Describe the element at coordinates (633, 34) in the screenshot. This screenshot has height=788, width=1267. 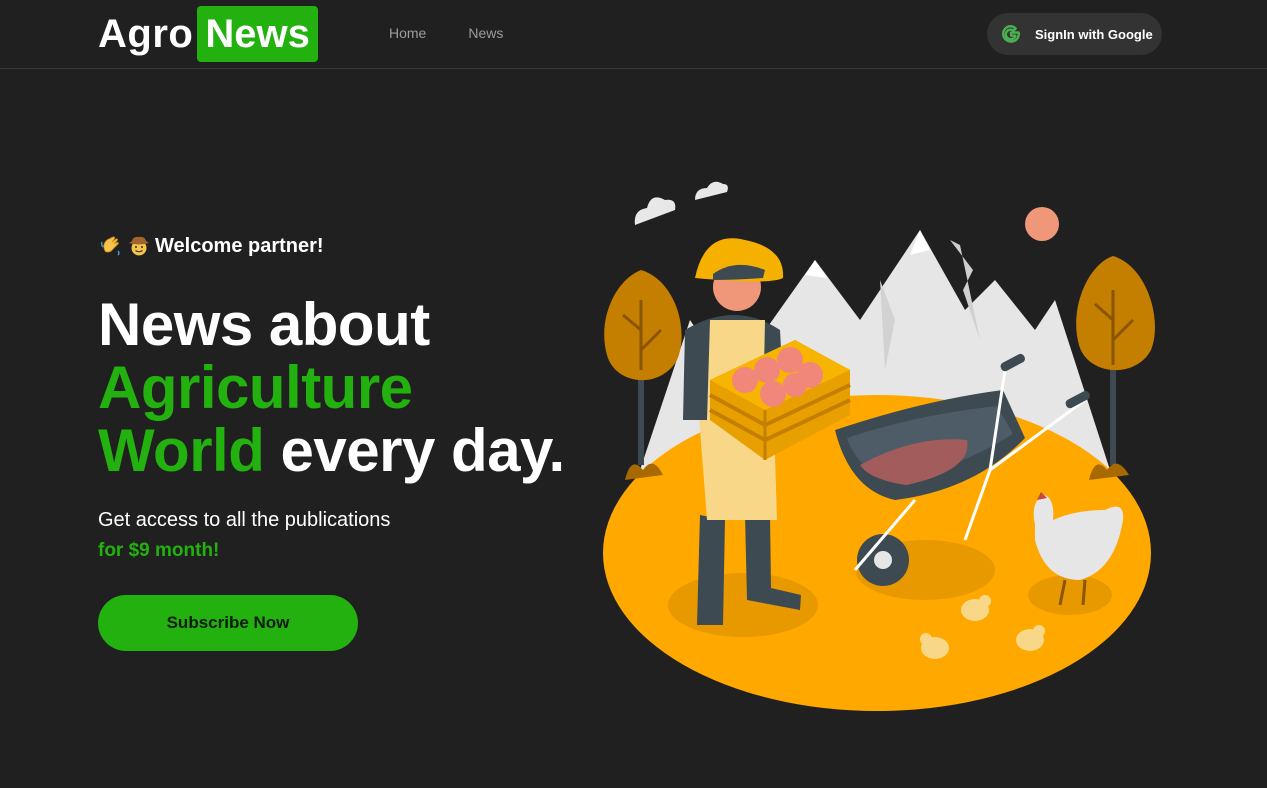
I see `top-navbar: Agro News Home News SignIn with Google` at that location.